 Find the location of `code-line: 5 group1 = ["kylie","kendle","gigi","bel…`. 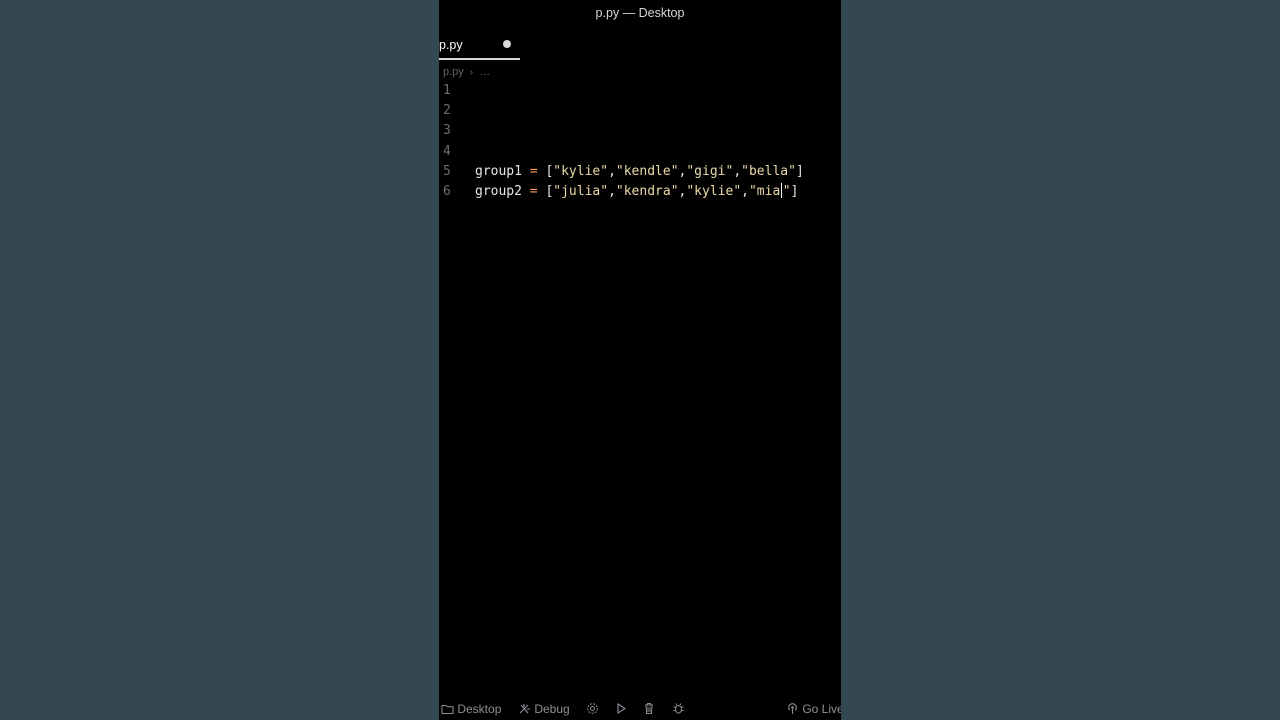

code-line: 5 group1 = ["kylie","kendle","gigi","bel… is located at coordinates (640, 172).